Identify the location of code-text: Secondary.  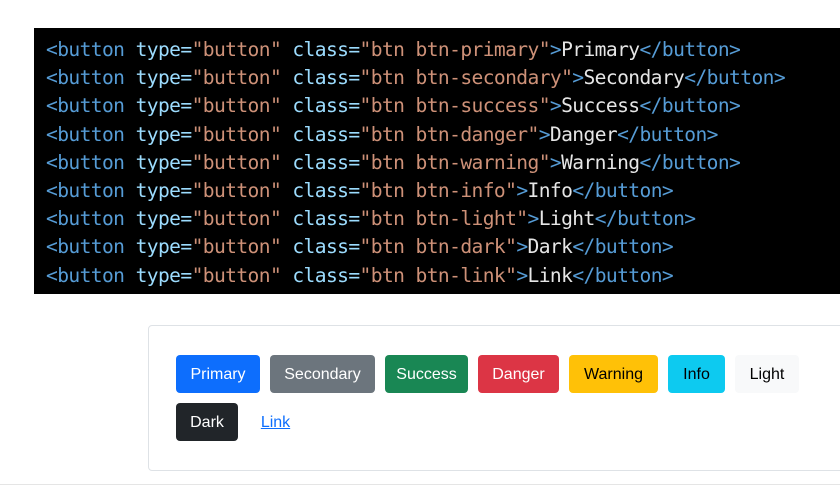
(634, 78).